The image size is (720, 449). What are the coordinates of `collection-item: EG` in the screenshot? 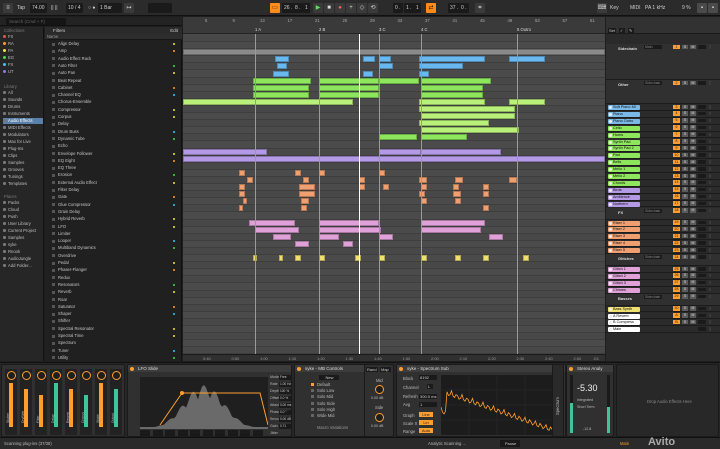 It's located at (23, 58).